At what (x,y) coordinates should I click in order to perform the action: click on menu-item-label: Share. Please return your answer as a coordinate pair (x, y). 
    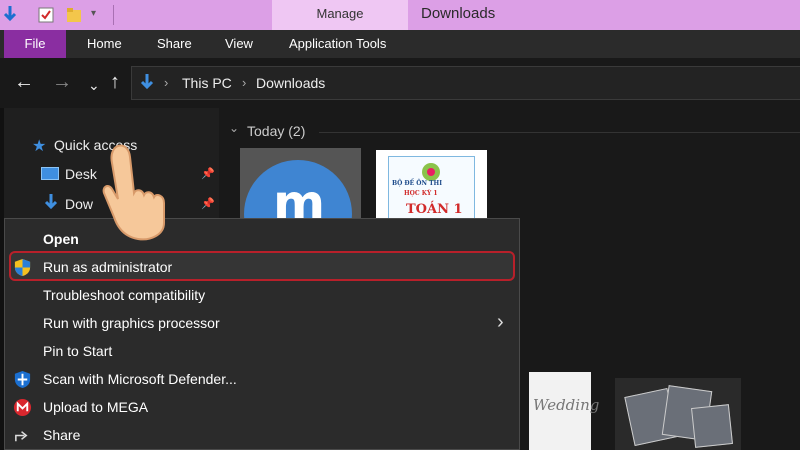
    Looking at the image, I should click on (62, 435).